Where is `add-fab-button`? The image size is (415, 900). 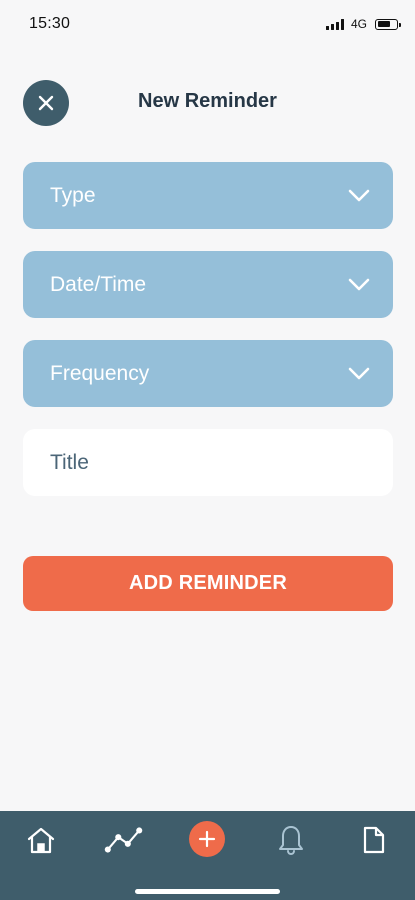 add-fab-button is located at coordinates (207, 839).